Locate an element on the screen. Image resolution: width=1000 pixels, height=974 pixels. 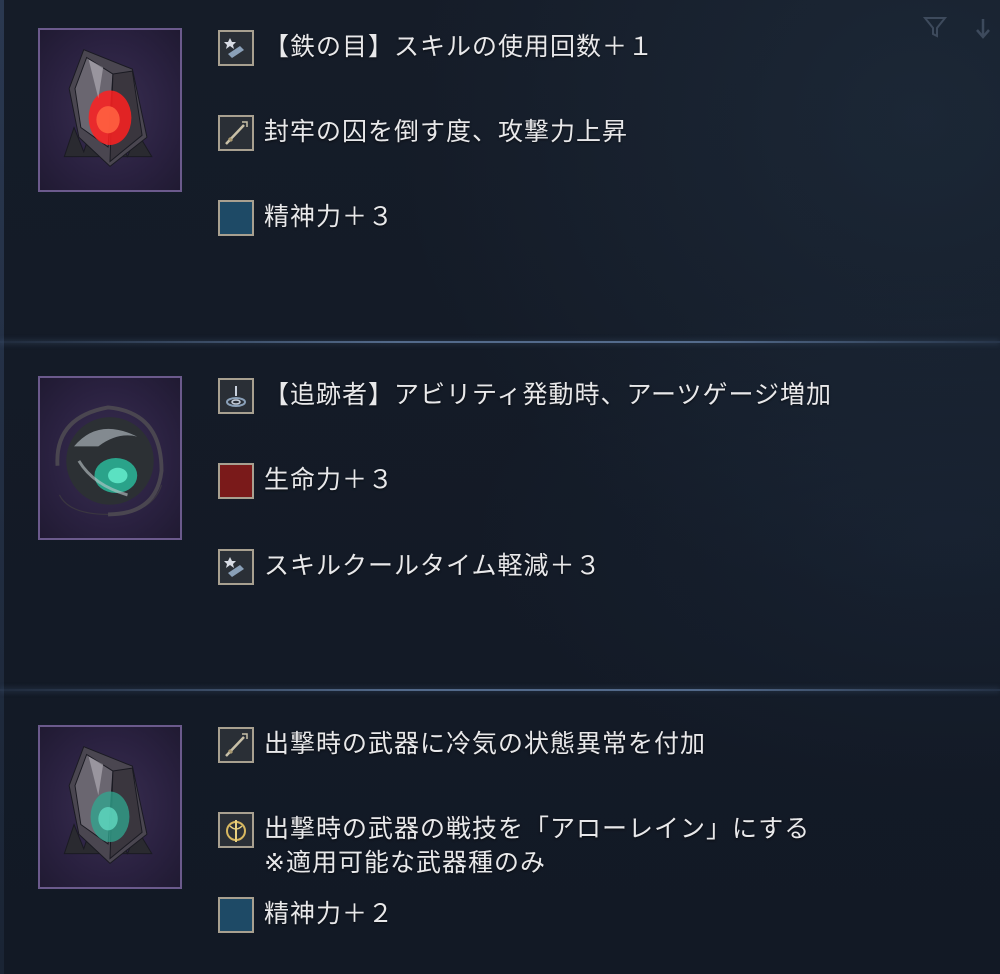
effect-text: スキルクールタイム軽減＋３ is located at coordinates (433, 565).